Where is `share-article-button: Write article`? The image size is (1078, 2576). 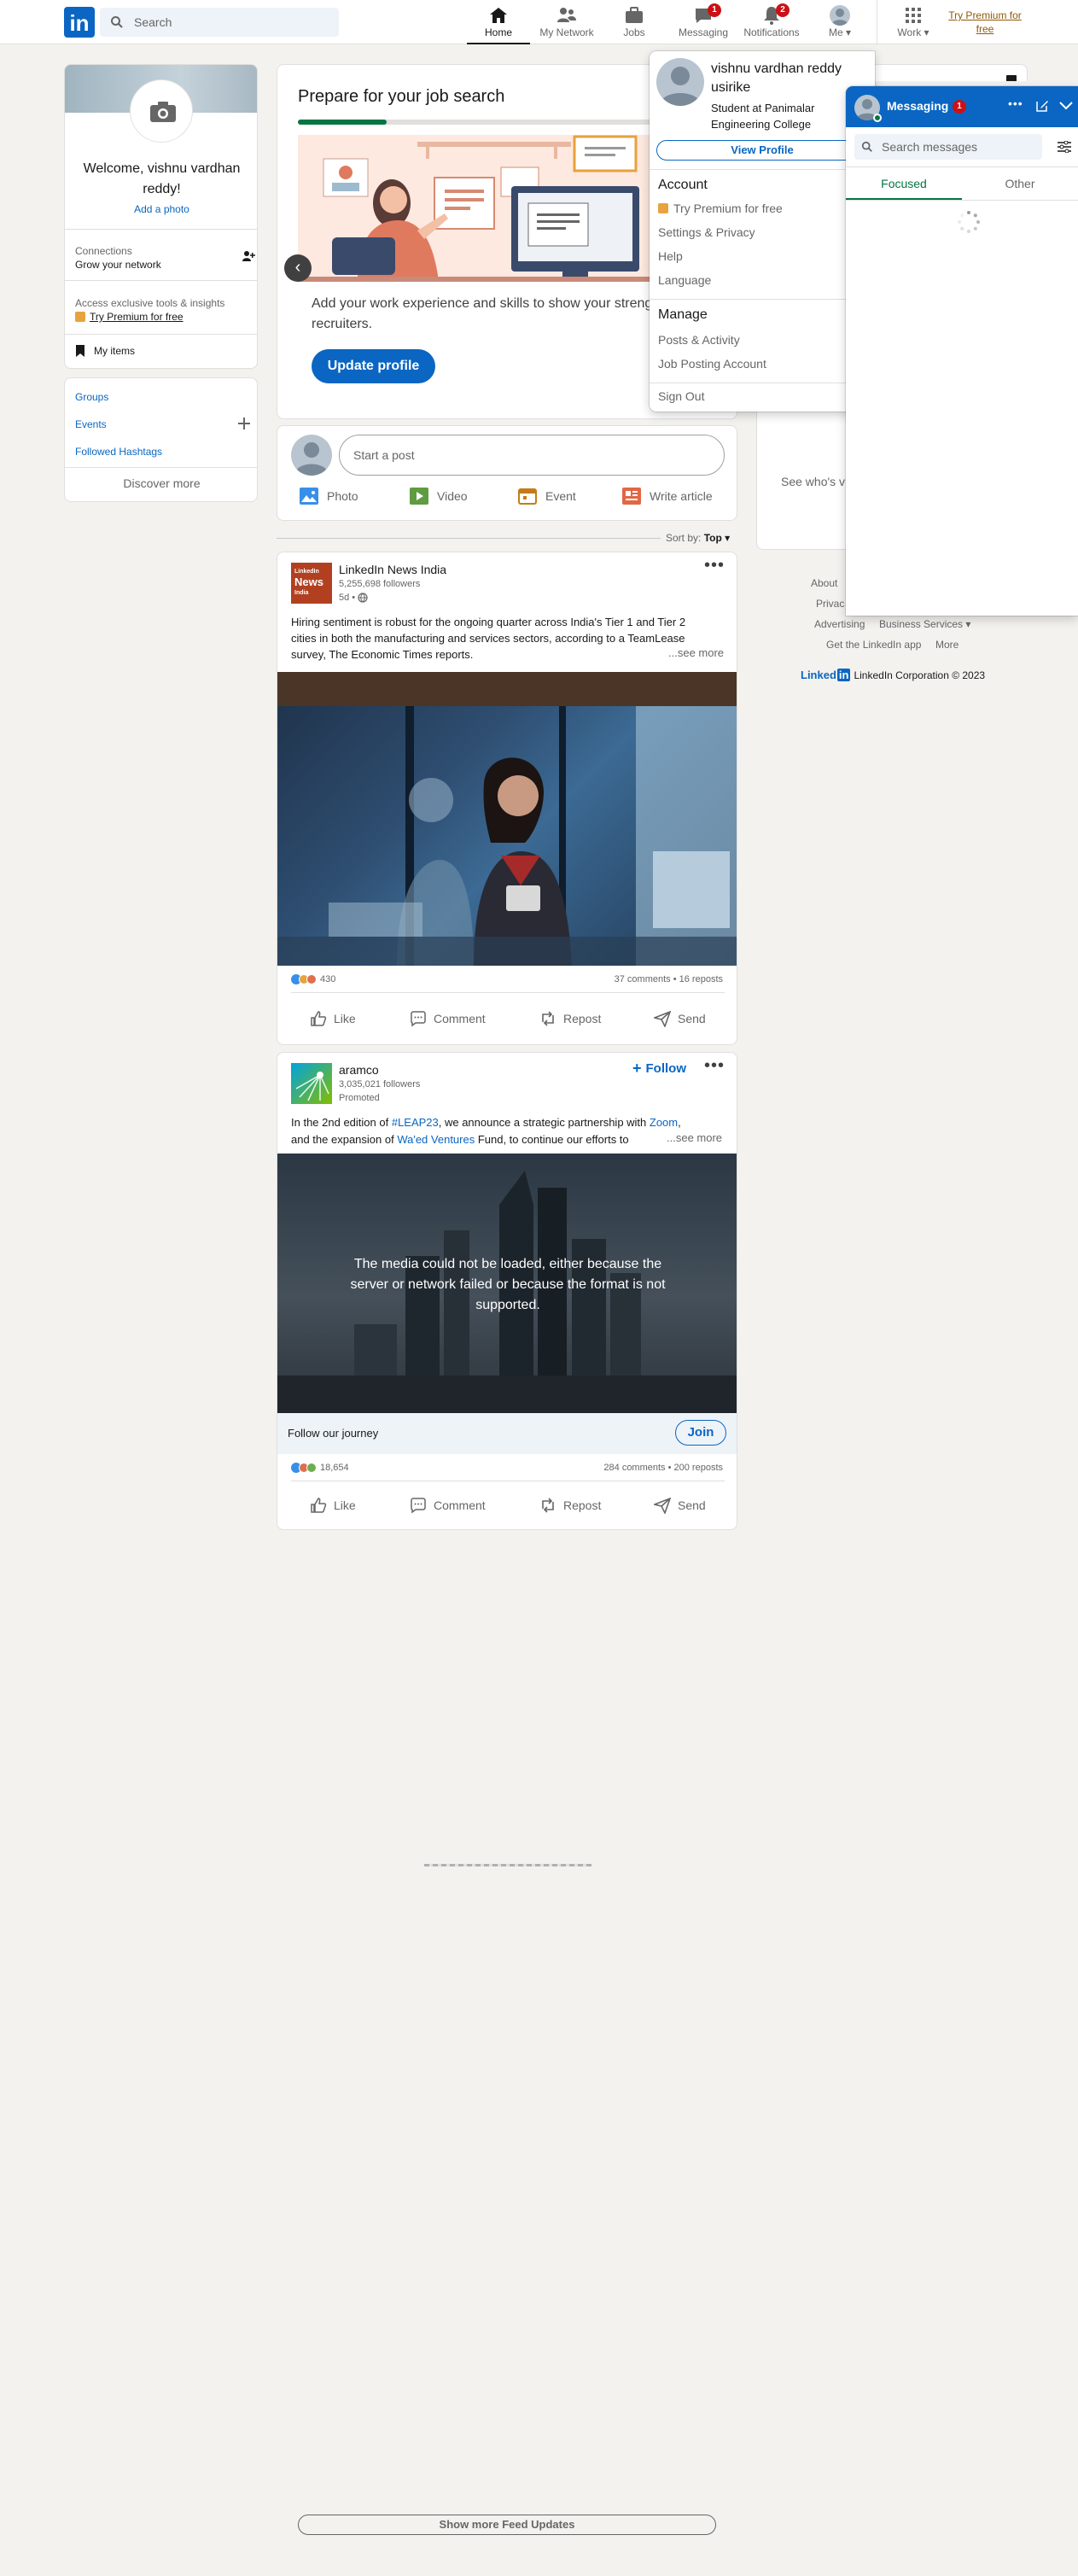 share-article-button: Write article is located at coordinates (667, 496).